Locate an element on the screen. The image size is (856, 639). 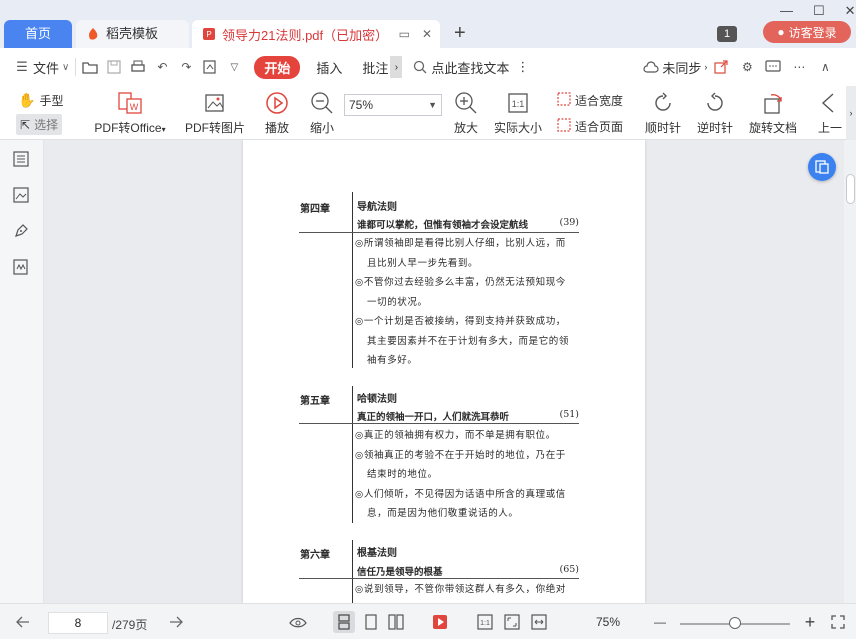
two-page-icon is located at coordinates (396, 622).